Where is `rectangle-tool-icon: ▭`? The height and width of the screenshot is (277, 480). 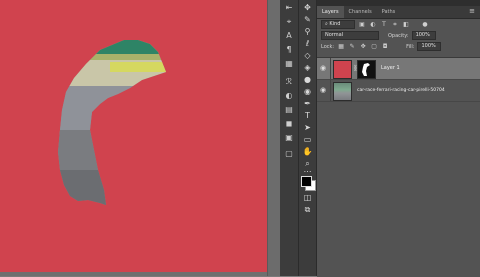 rectangle-tool-icon: ▭ is located at coordinates (307, 139).